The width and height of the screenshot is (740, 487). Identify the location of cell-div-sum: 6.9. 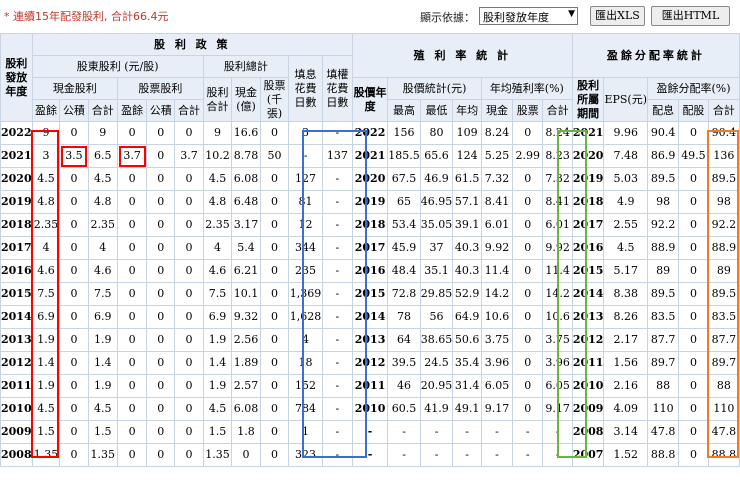
(217, 317).